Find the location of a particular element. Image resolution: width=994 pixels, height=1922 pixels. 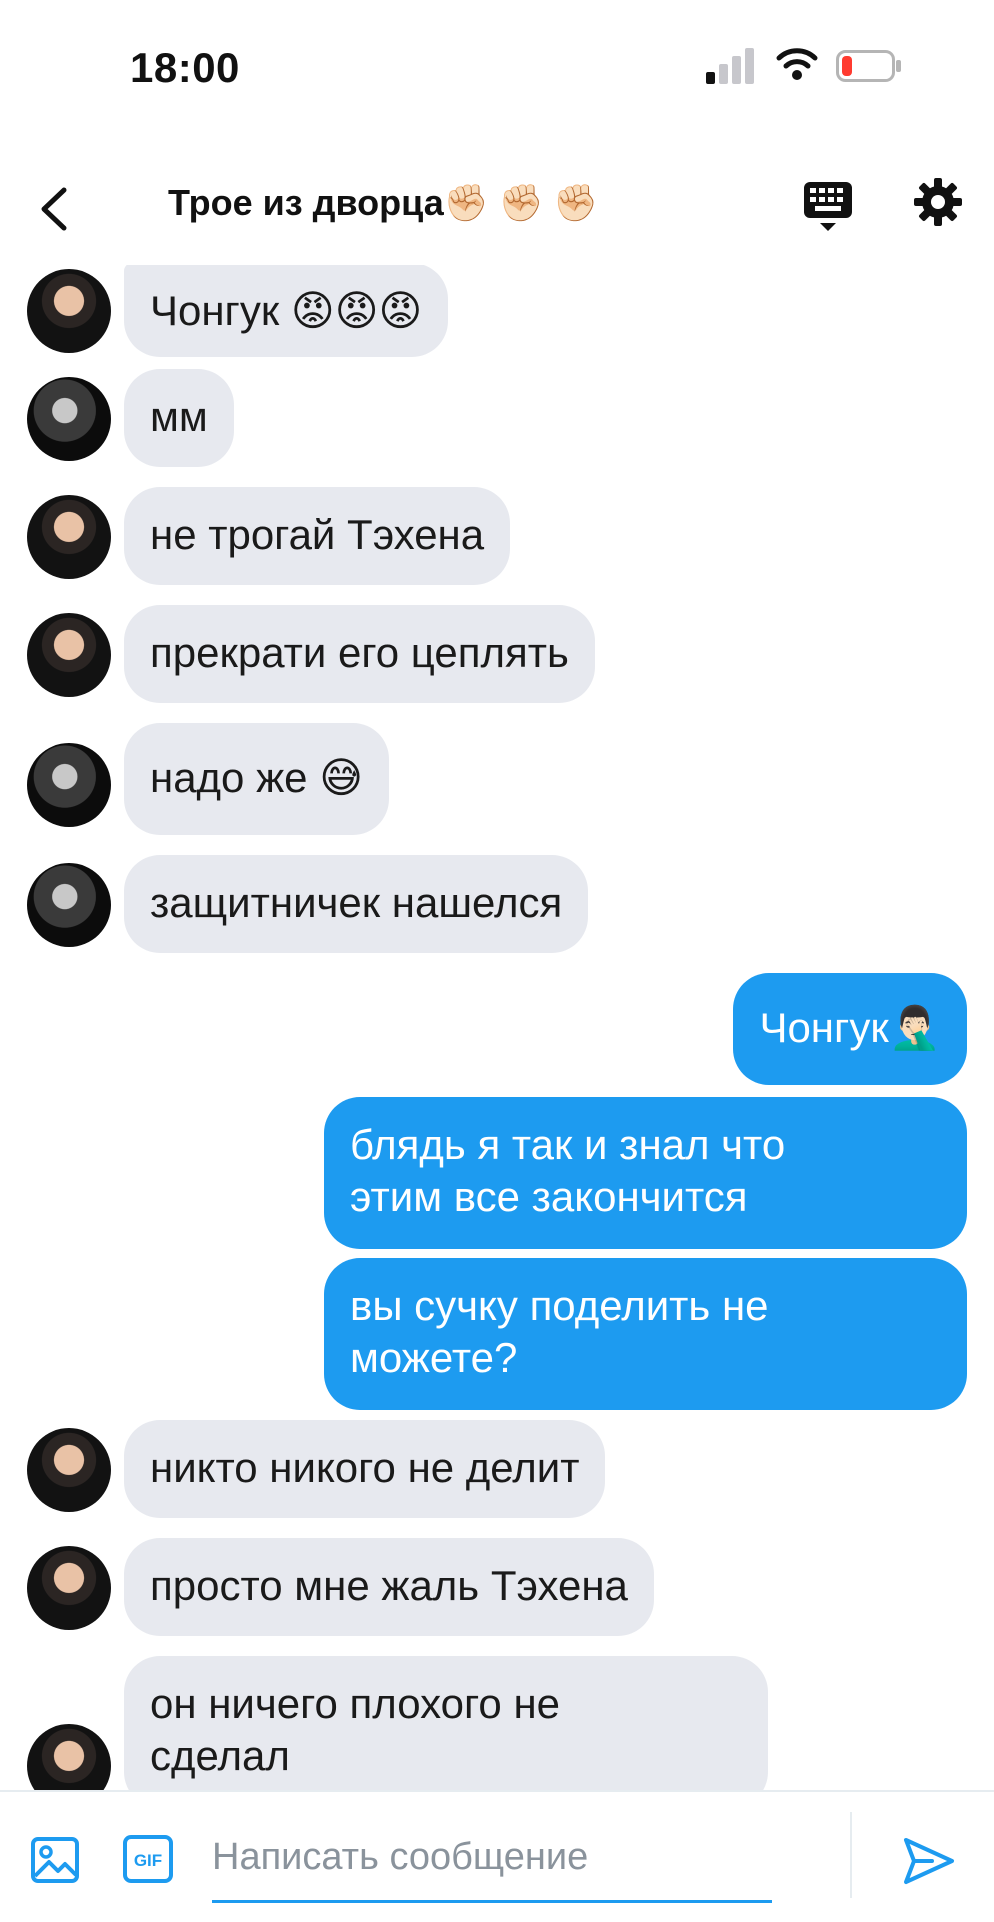

message-bubble: не трогай Тэхена is located at coordinates (317, 536).